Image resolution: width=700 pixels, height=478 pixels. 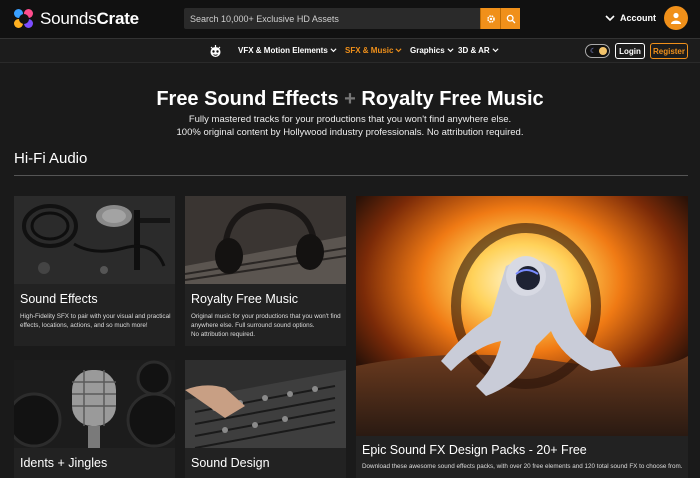 What do you see at coordinates (452, 99) in the screenshot?
I see `hero-title-part2: Royalty Free Music` at bounding box center [452, 99].